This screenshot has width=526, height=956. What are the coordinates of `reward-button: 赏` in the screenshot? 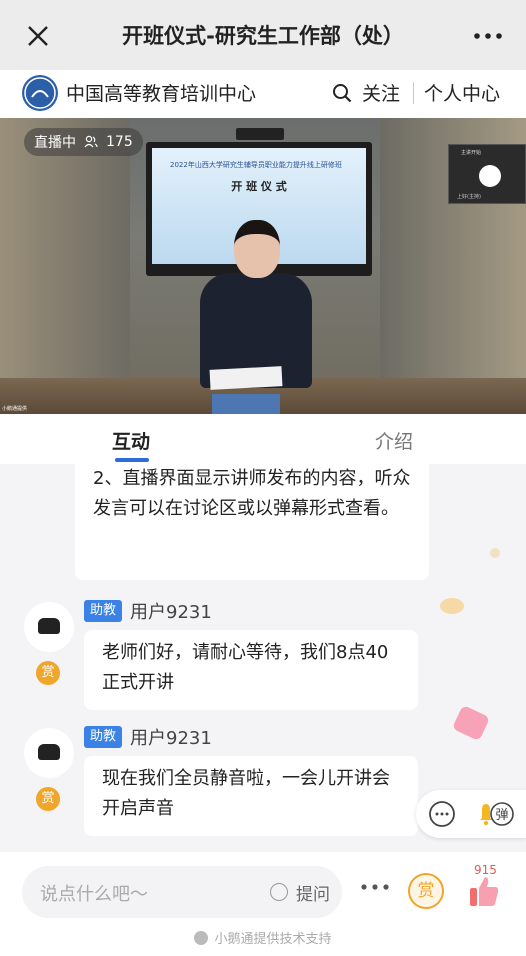 It's located at (426, 891).